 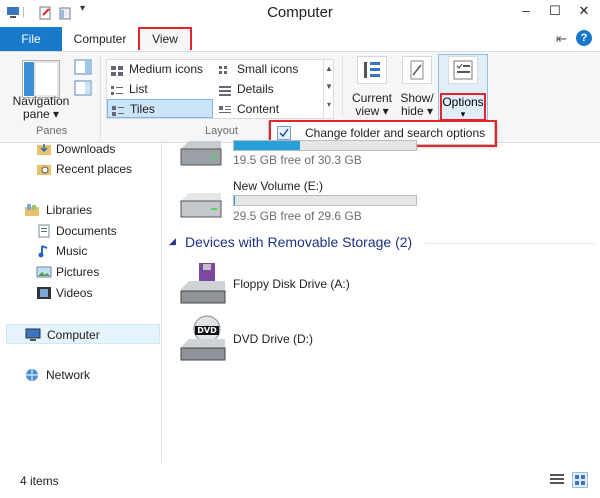 I want to click on drive-tile: 19.5 GB free of 30.3 GB, so click(x=307, y=156).